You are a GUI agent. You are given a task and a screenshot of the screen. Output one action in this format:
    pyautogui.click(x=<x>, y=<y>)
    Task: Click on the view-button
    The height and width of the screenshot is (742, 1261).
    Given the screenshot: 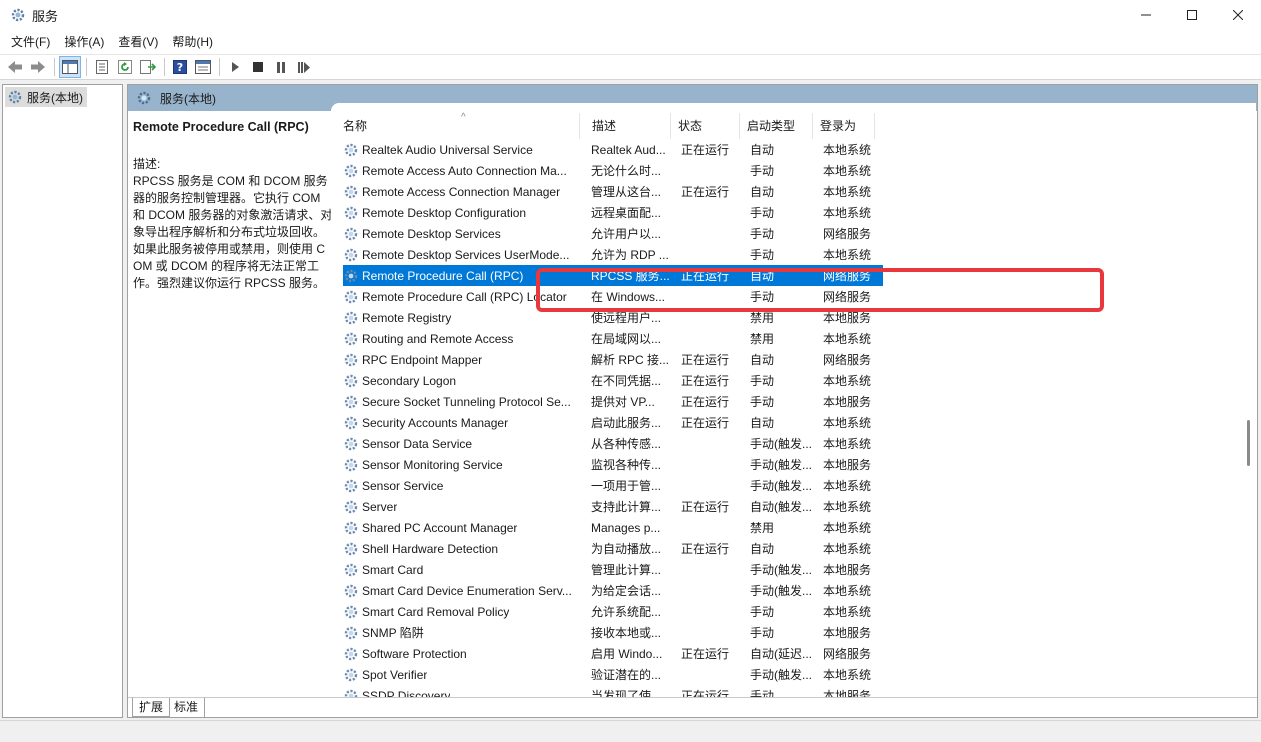 What is the action you would take?
    pyautogui.click(x=203, y=67)
    